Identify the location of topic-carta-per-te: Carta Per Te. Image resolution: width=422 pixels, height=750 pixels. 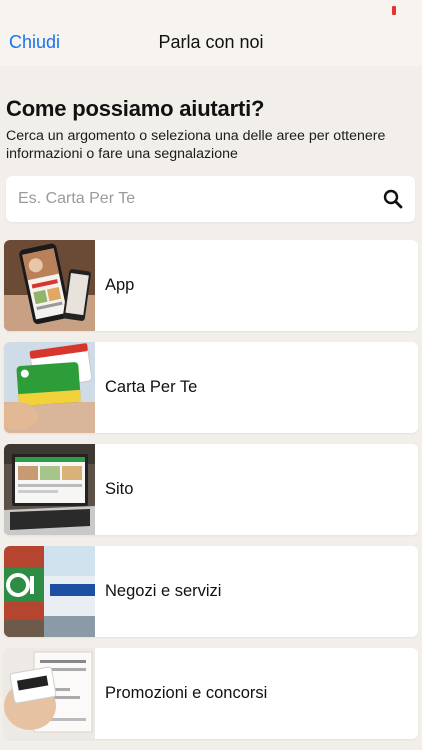
(211, 387).